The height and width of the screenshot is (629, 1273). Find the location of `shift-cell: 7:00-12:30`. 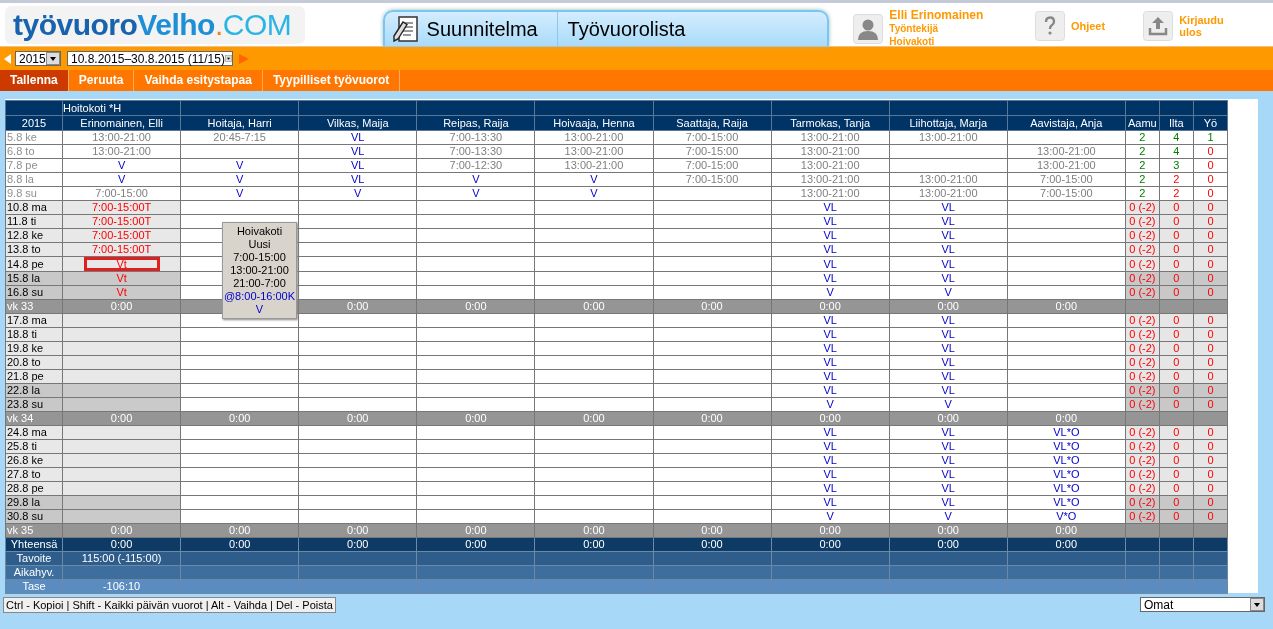

shift-cell: 7:00-12:30 is located at coordinates (475, 165).